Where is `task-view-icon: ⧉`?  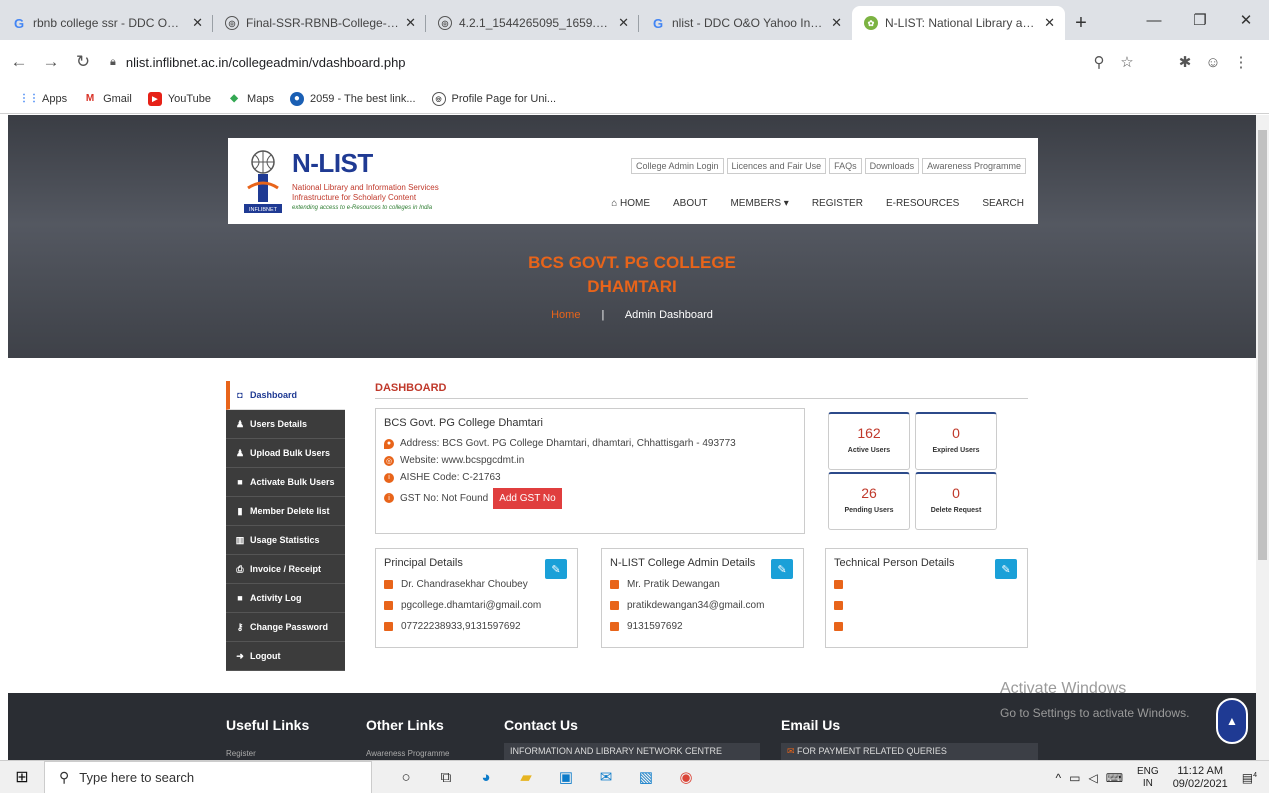 task-view-icon: ⧉ is located at coordinates (446, 777).